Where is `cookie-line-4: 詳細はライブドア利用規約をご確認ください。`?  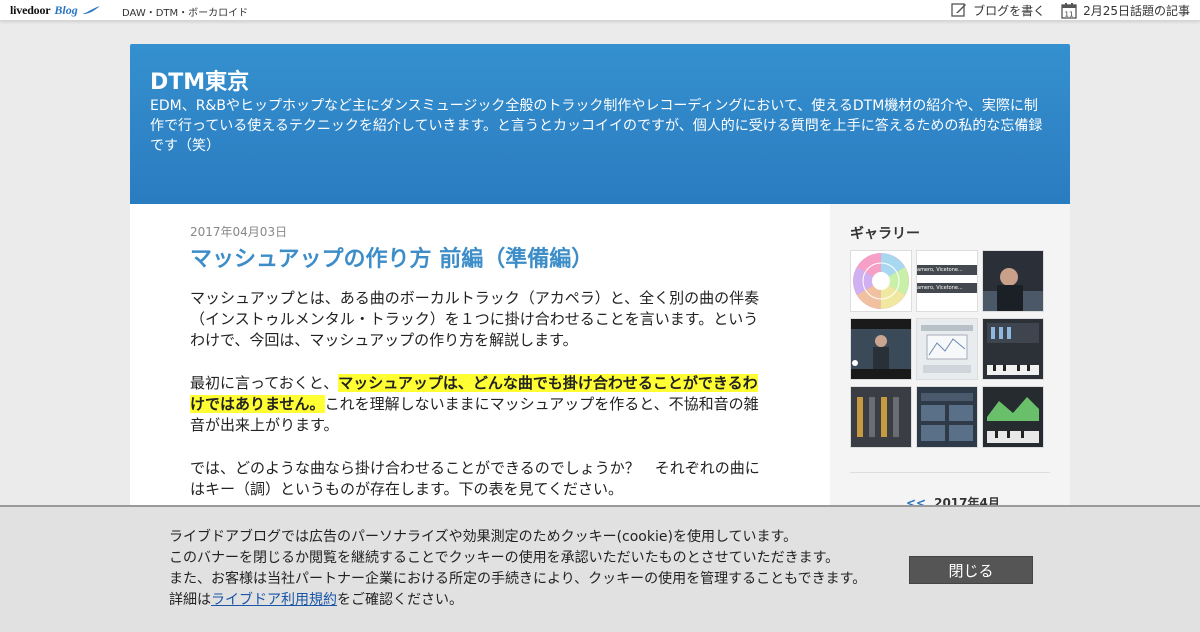 cookie-line-4: 詳細はライブドア利用規約をご確認ください。 is located at coordinates (517, 600).